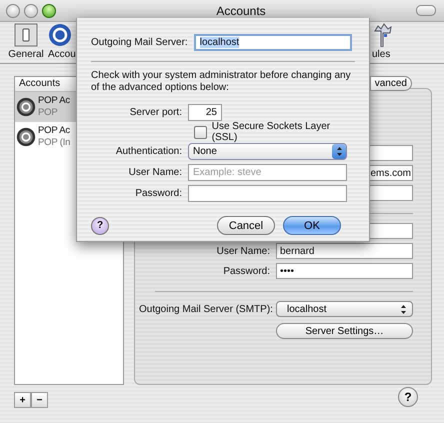 The height and width of the screenshot is (423, 444). Describe the element at coordinates (246, 225) in the screenshot. I see `dialog-button: Cancel` at that location.